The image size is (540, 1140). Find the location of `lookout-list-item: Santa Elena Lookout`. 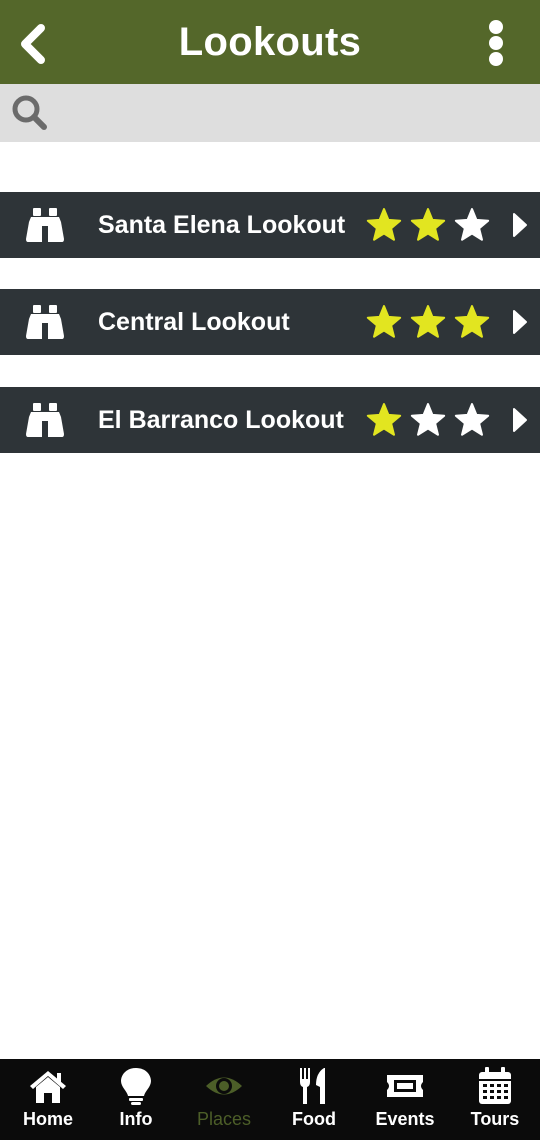

lookout-list-item: Santa Elena Lookout is located at coordinates (270, 225).